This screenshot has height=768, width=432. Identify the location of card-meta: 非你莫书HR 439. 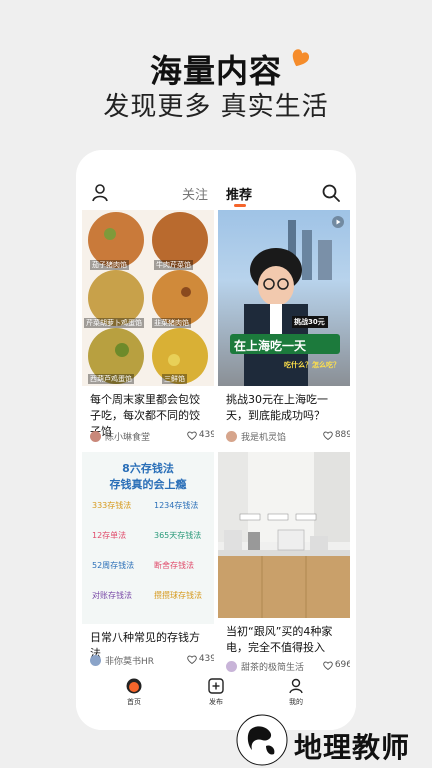
(152, 660).